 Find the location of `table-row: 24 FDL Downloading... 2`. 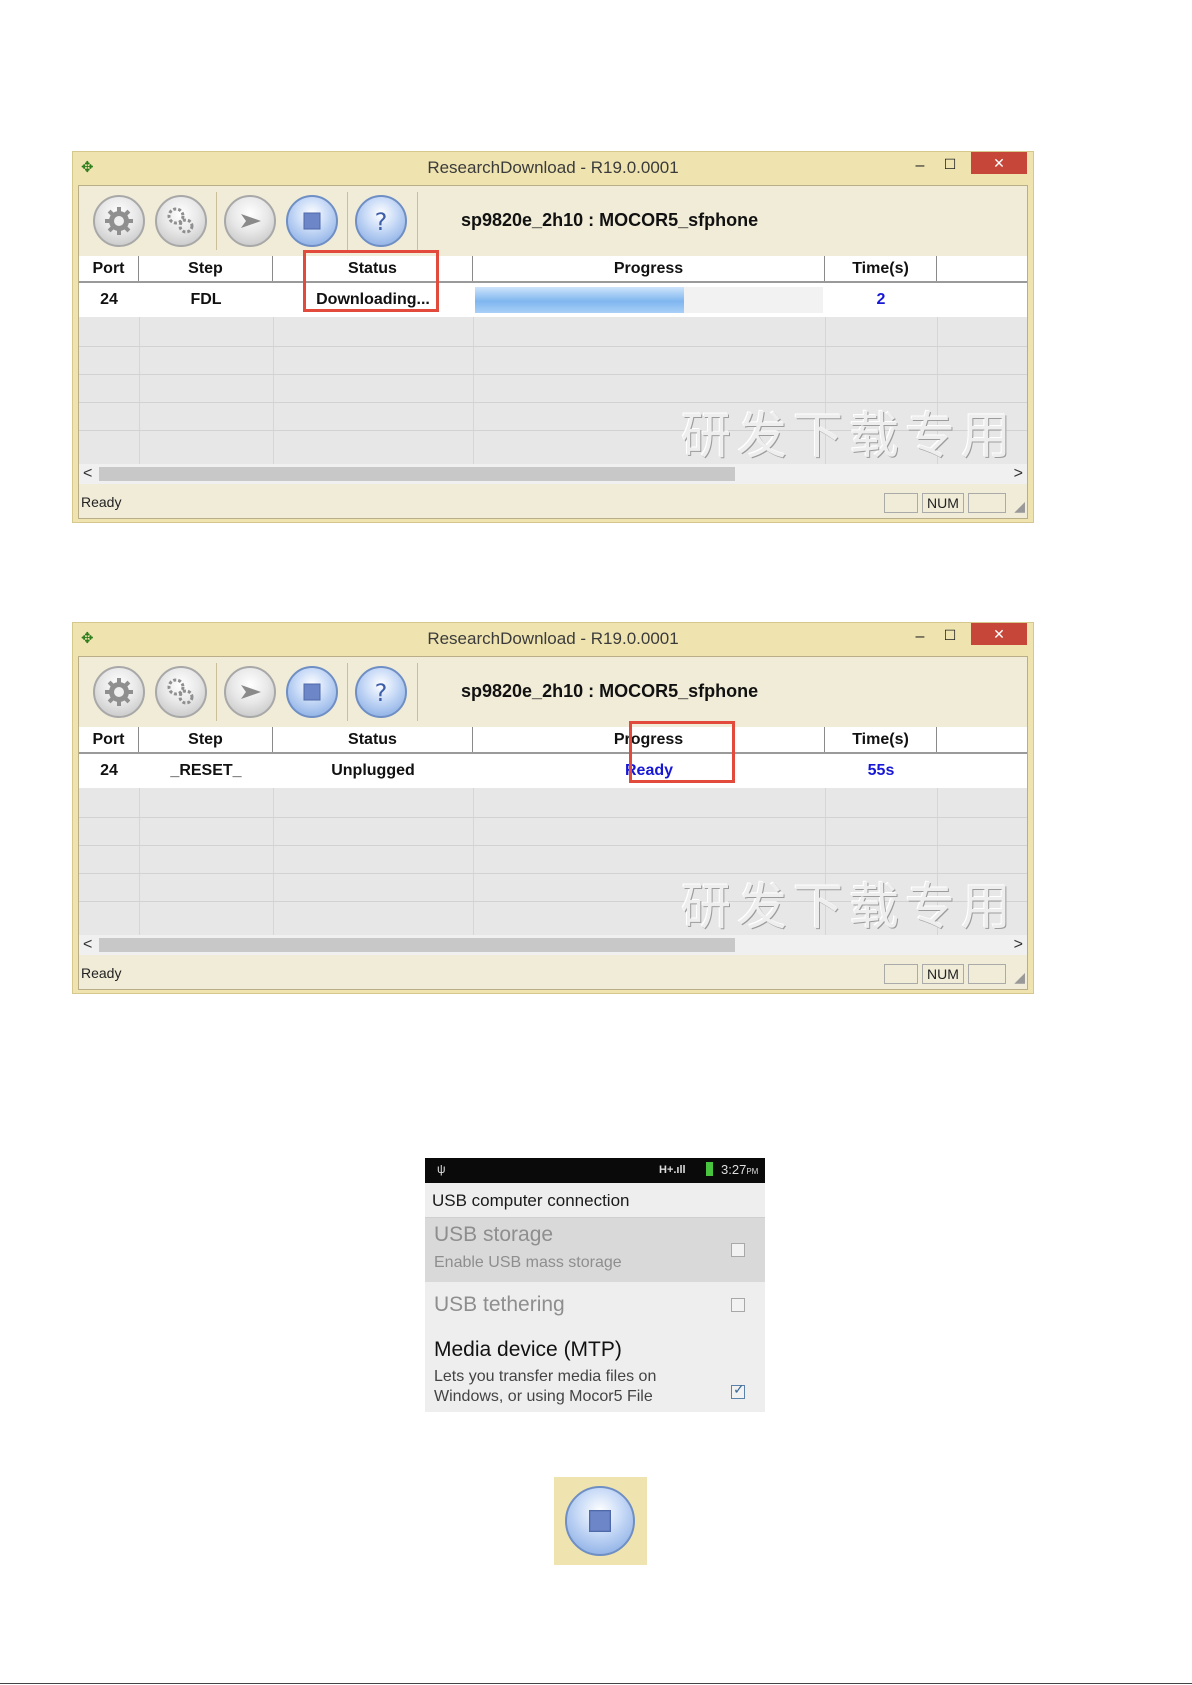

table-row: 24 FDL Downloading... 2 is located at coordinates (553, 300).